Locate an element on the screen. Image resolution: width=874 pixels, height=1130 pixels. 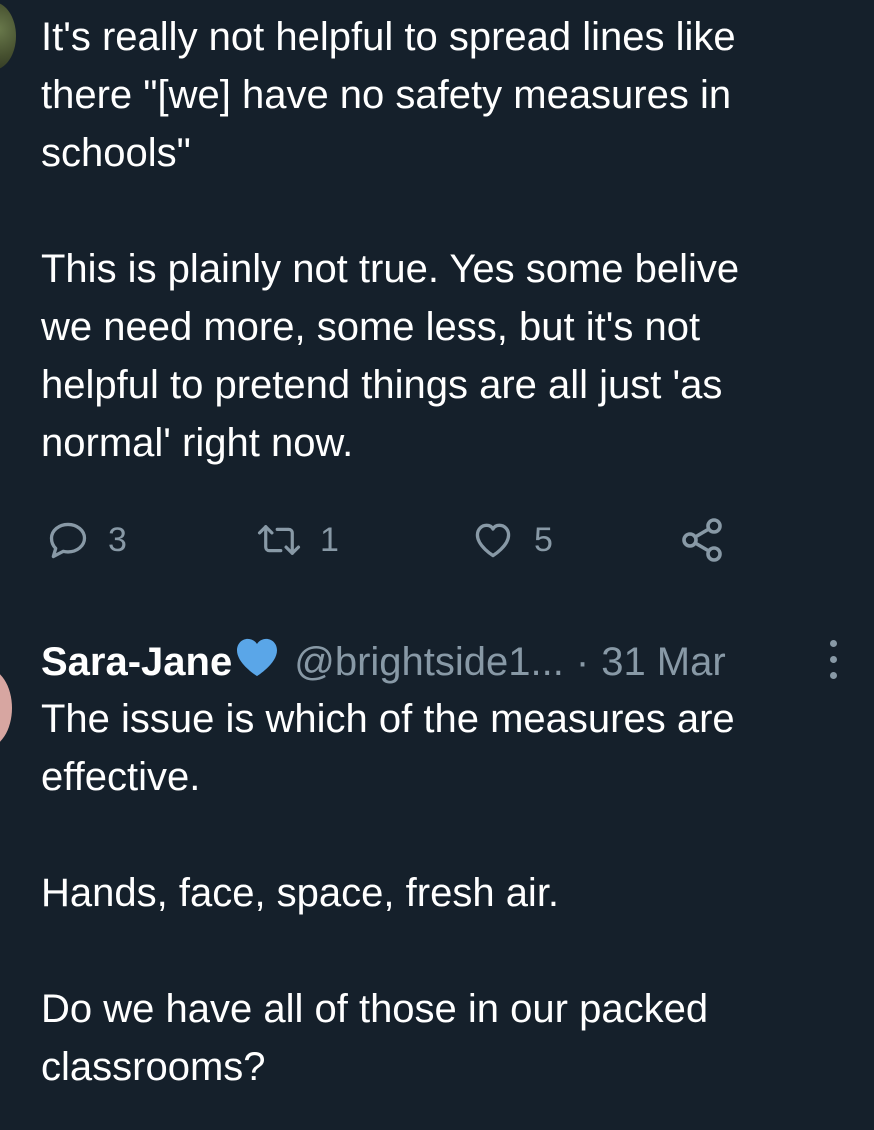
reply-count: 3 is located at coordinates (117, 539).